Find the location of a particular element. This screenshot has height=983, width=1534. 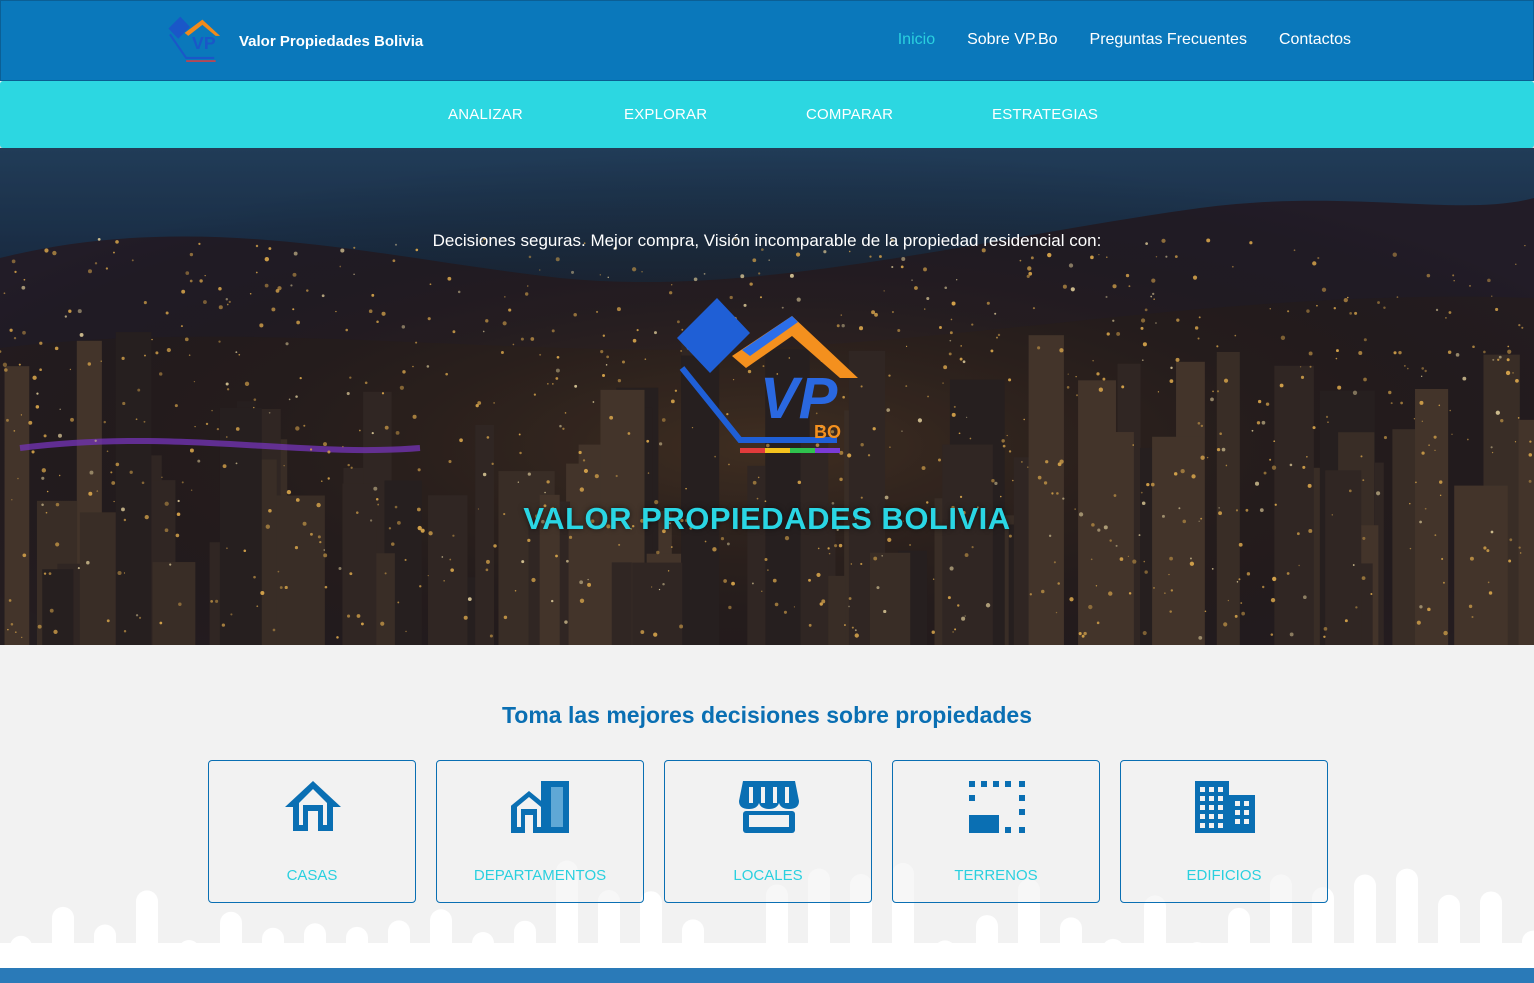

sub-navbar: ANALIZAR EXPLORAR COMPARAR ESTRATEGIAS is located at coordinates (767, 114).